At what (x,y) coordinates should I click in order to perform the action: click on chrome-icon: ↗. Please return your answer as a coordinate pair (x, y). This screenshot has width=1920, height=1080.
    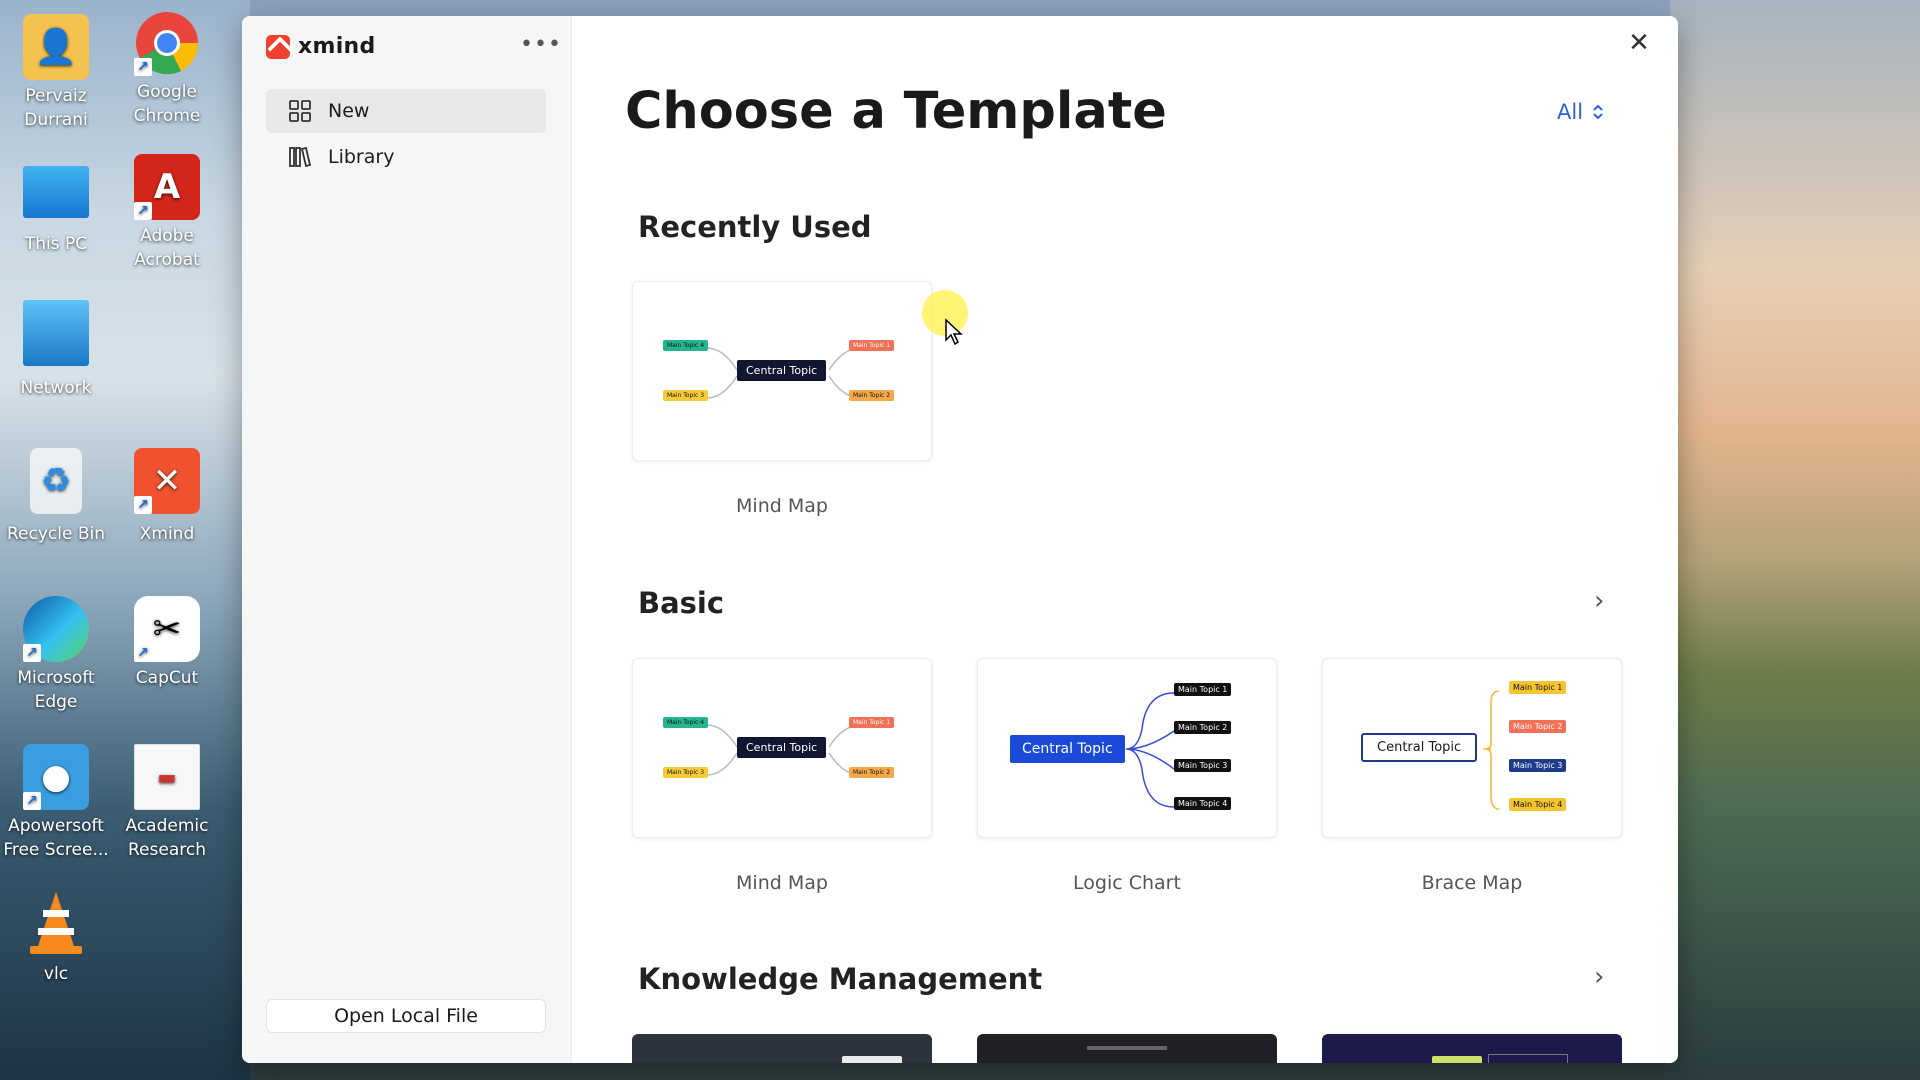
    Looking at the image, I should click on (167, 43).